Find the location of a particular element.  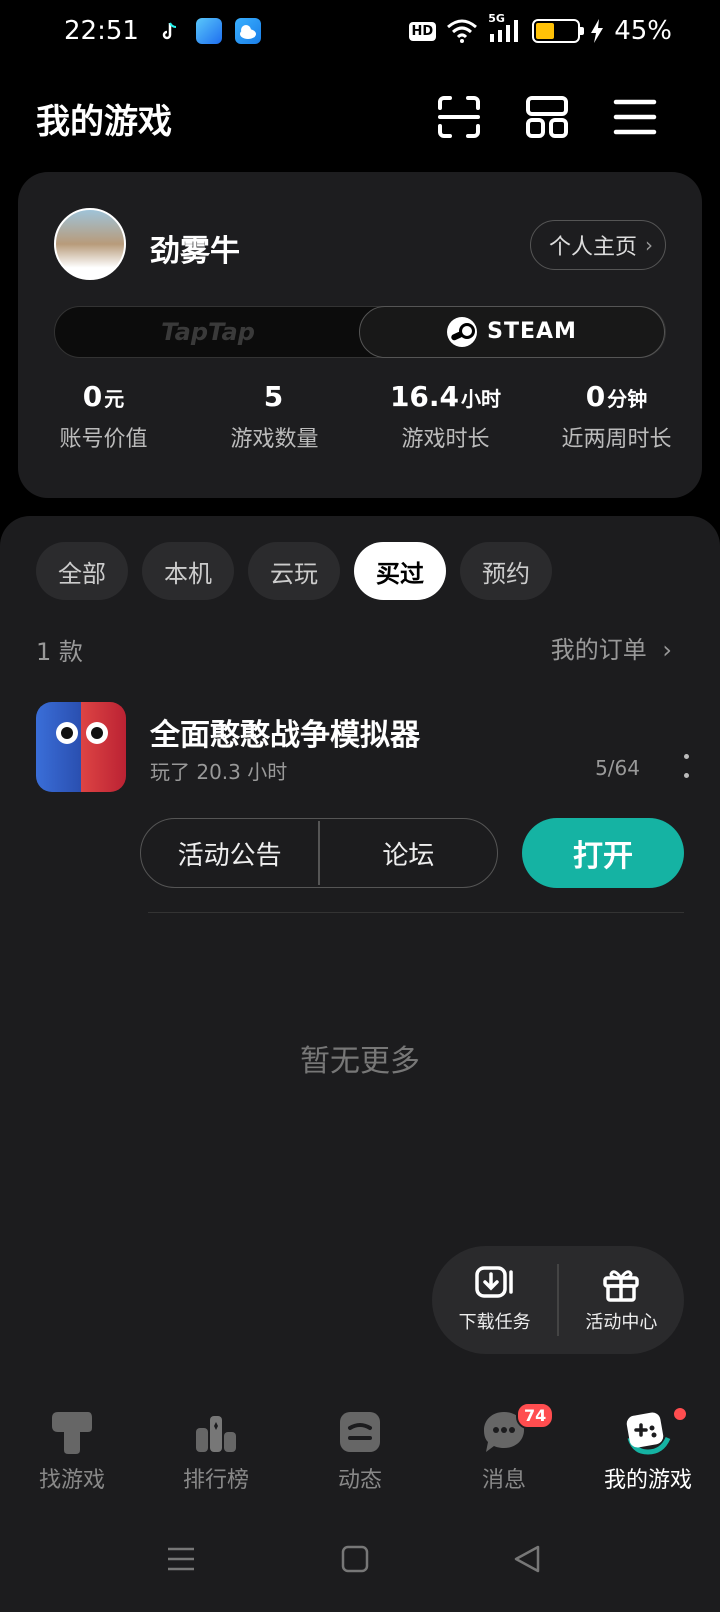

nav-find-games: 找游戏 is located at coordinates (72, 1449).